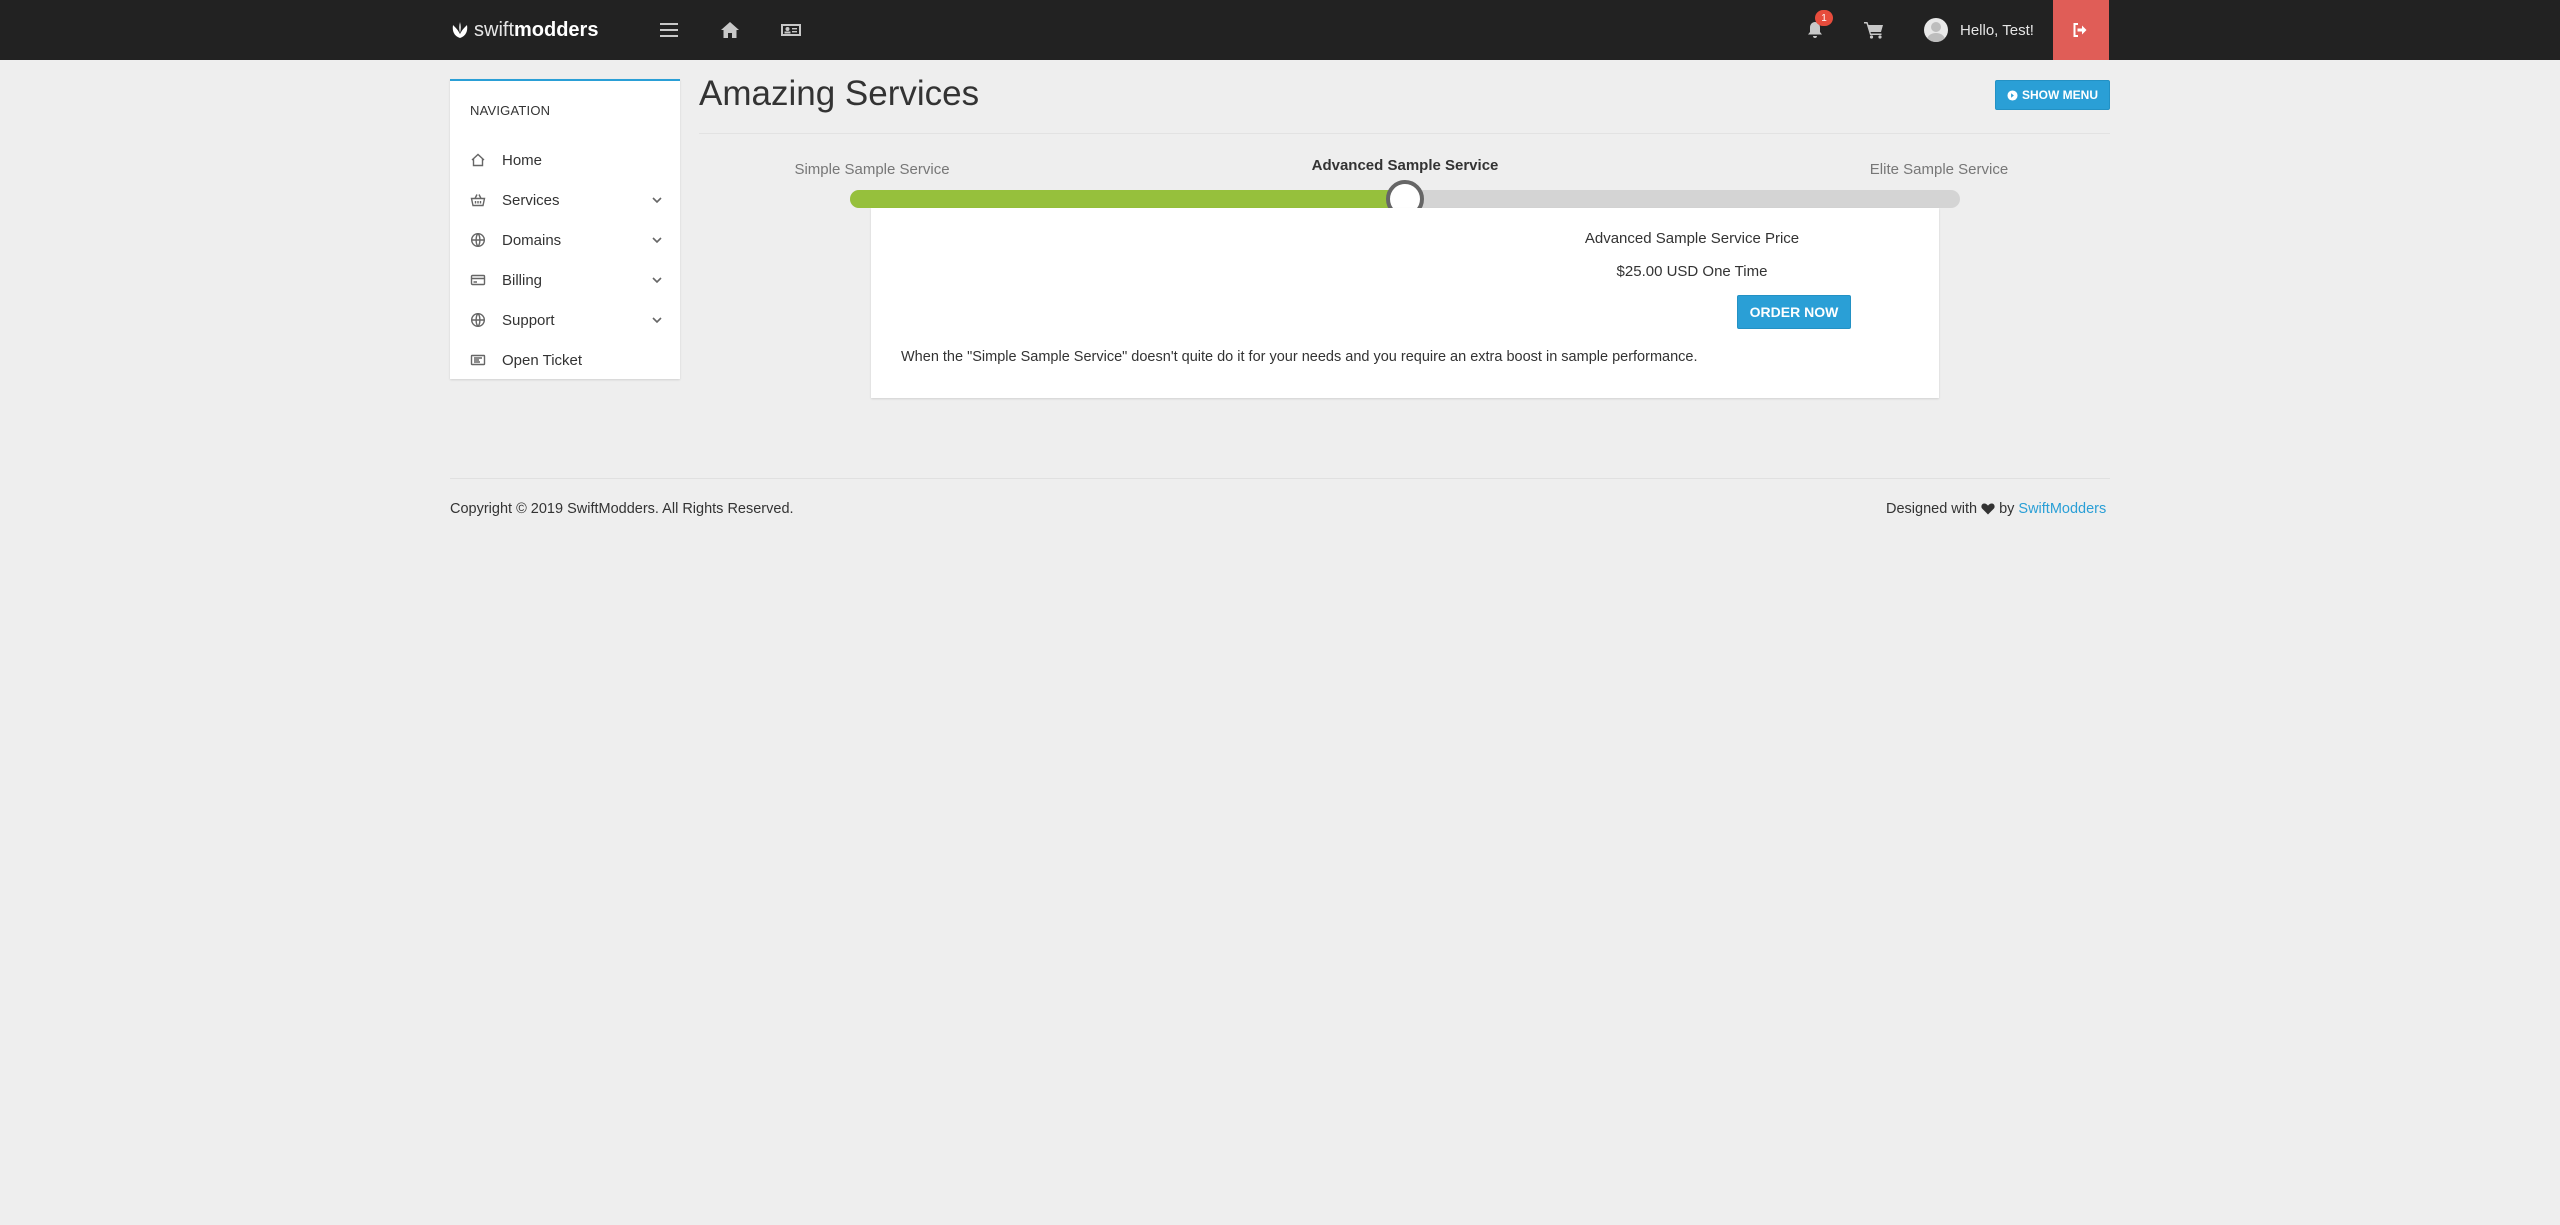  I want to click on footer-divider, so click(1280, 478).